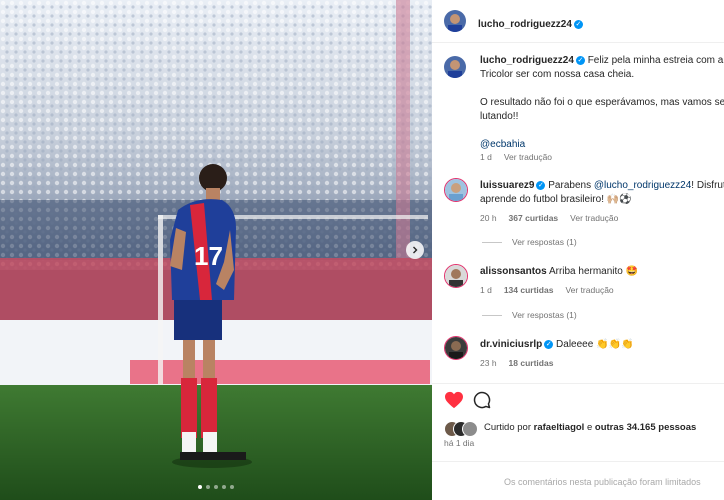 Image resolution: width=724 pixels, height=500 pixels. Describe the element at coordinates (557, 74) in the screenshot. I see `caption-line-2: Tricolor ser com nossa casa cheia.` at that location.